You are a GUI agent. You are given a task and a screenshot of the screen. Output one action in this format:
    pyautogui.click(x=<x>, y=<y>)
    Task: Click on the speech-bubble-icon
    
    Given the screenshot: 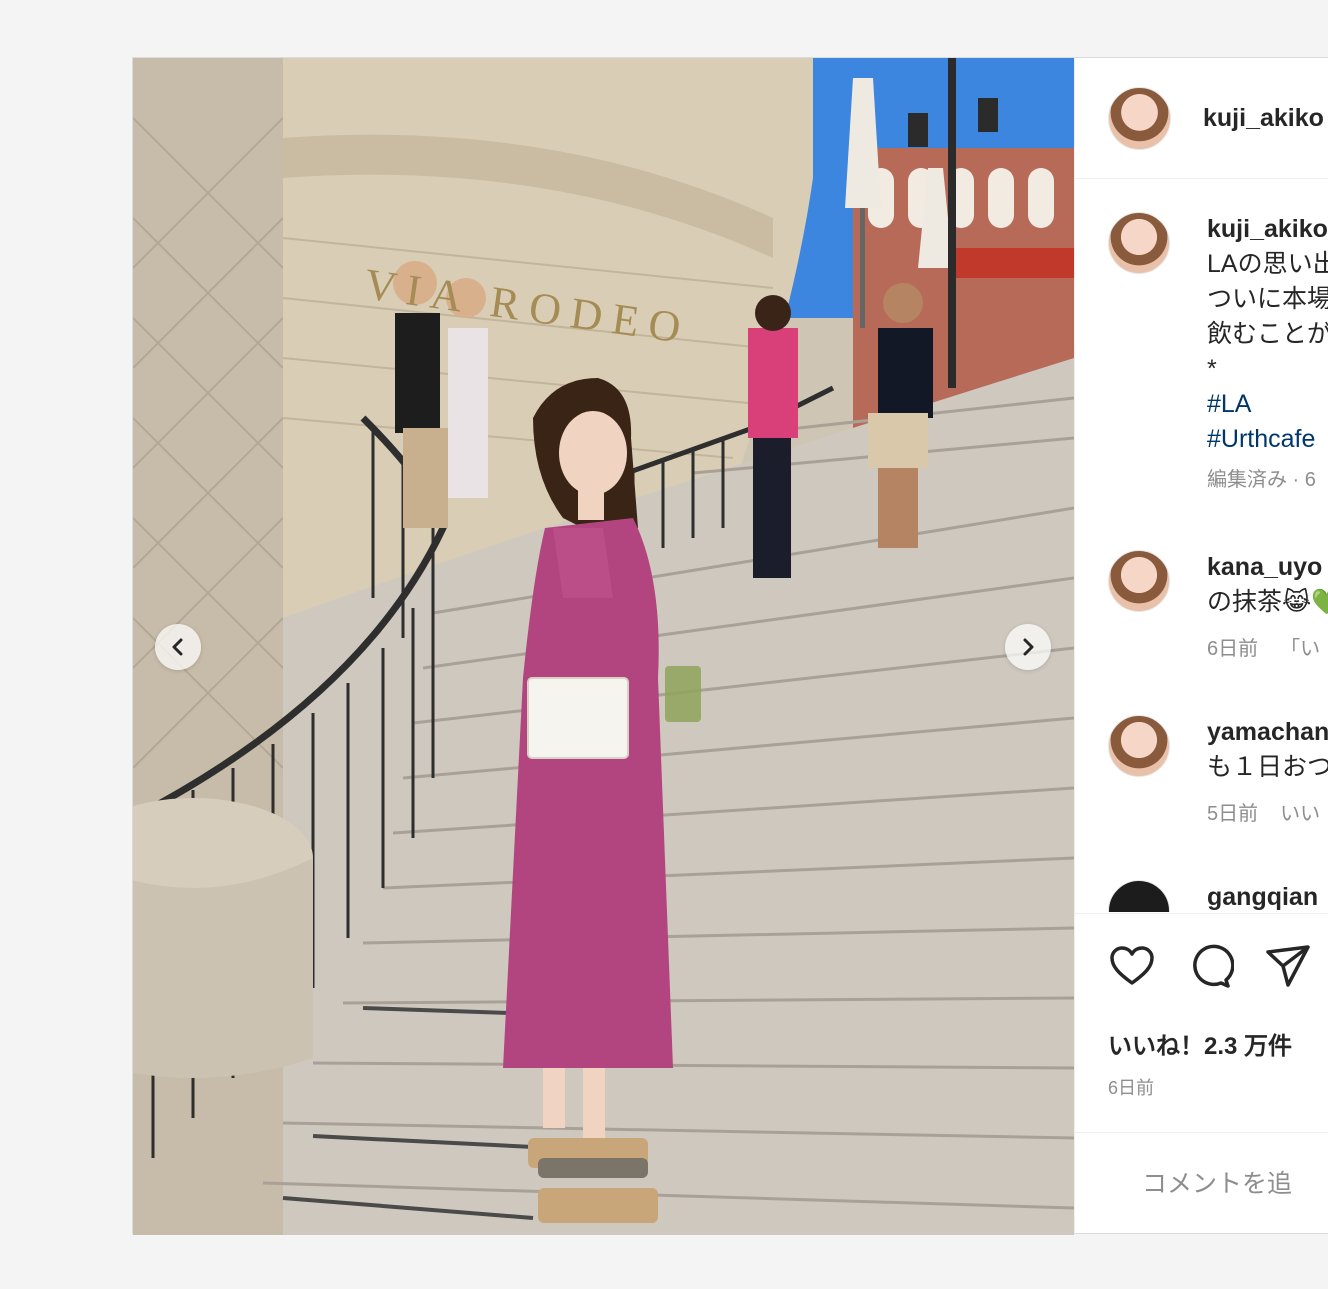 What is the action you would take?
    pyautogui.click(x=1210, y=966)
    